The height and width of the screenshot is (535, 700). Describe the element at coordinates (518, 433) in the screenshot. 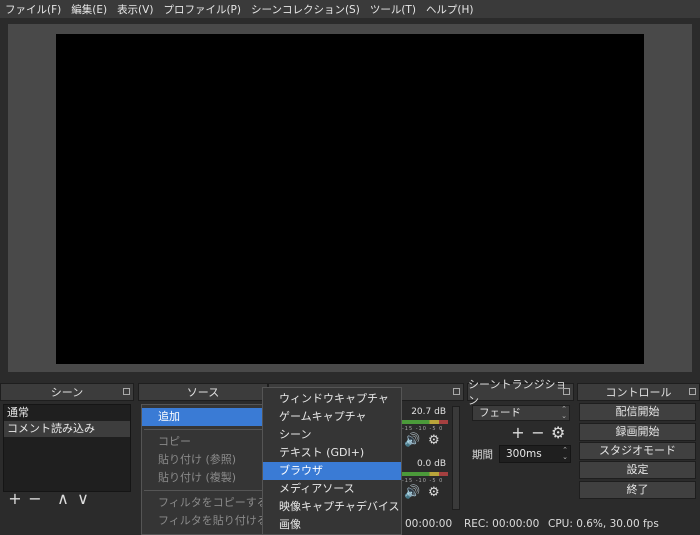

I see `add-transition-icon: +` at that location.